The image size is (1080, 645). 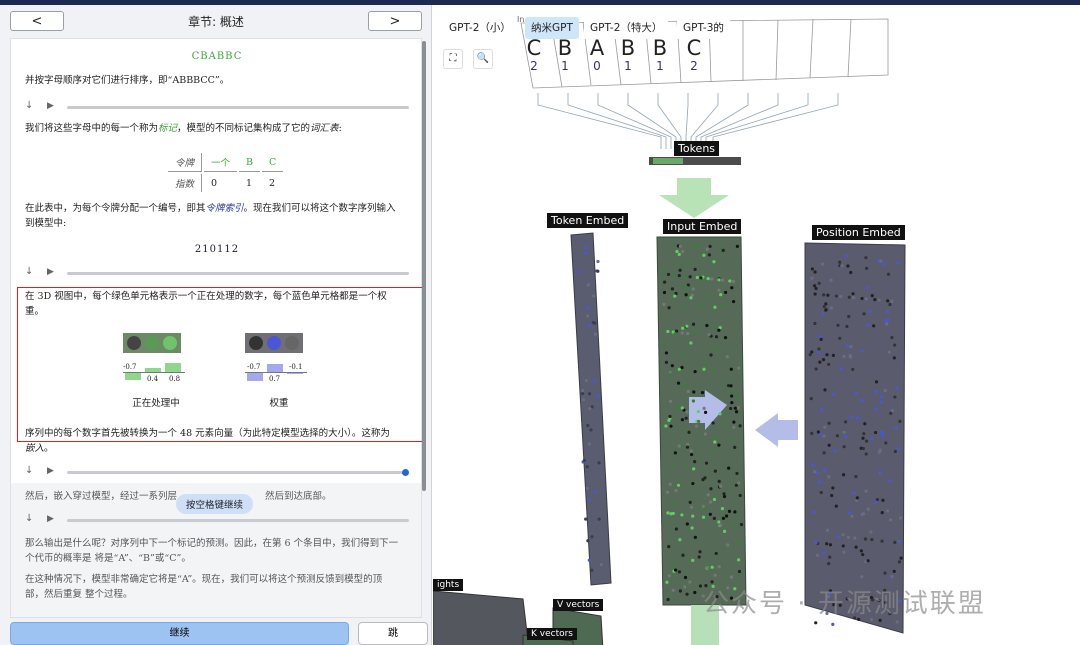 What do you see at coordinates (215, 504) in the screenshot?
I see `continue-hint: 按空格键继续` at bounding box center [215, 504].